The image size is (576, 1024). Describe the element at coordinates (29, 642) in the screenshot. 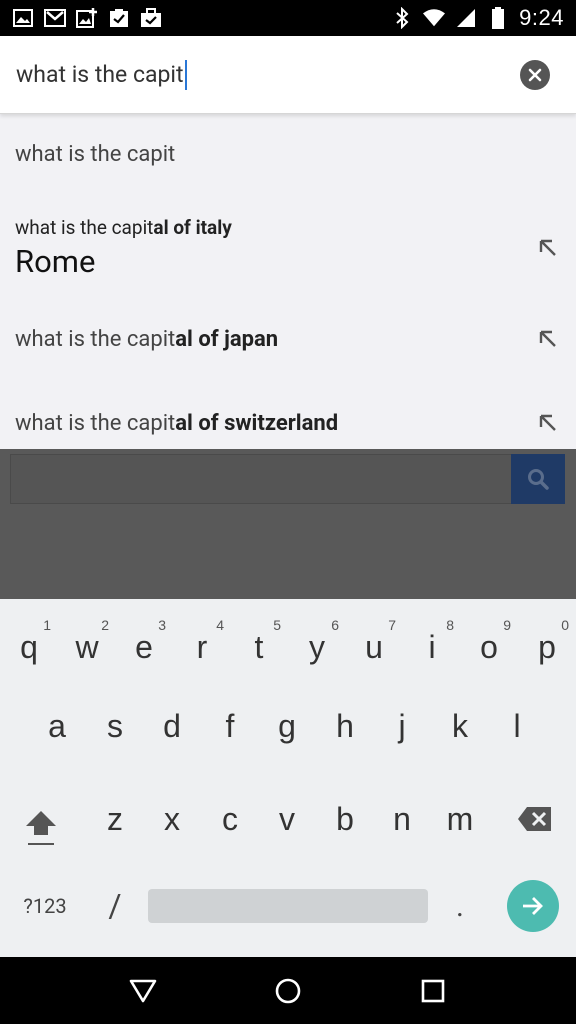

I see `key-q: 1q` at that location.